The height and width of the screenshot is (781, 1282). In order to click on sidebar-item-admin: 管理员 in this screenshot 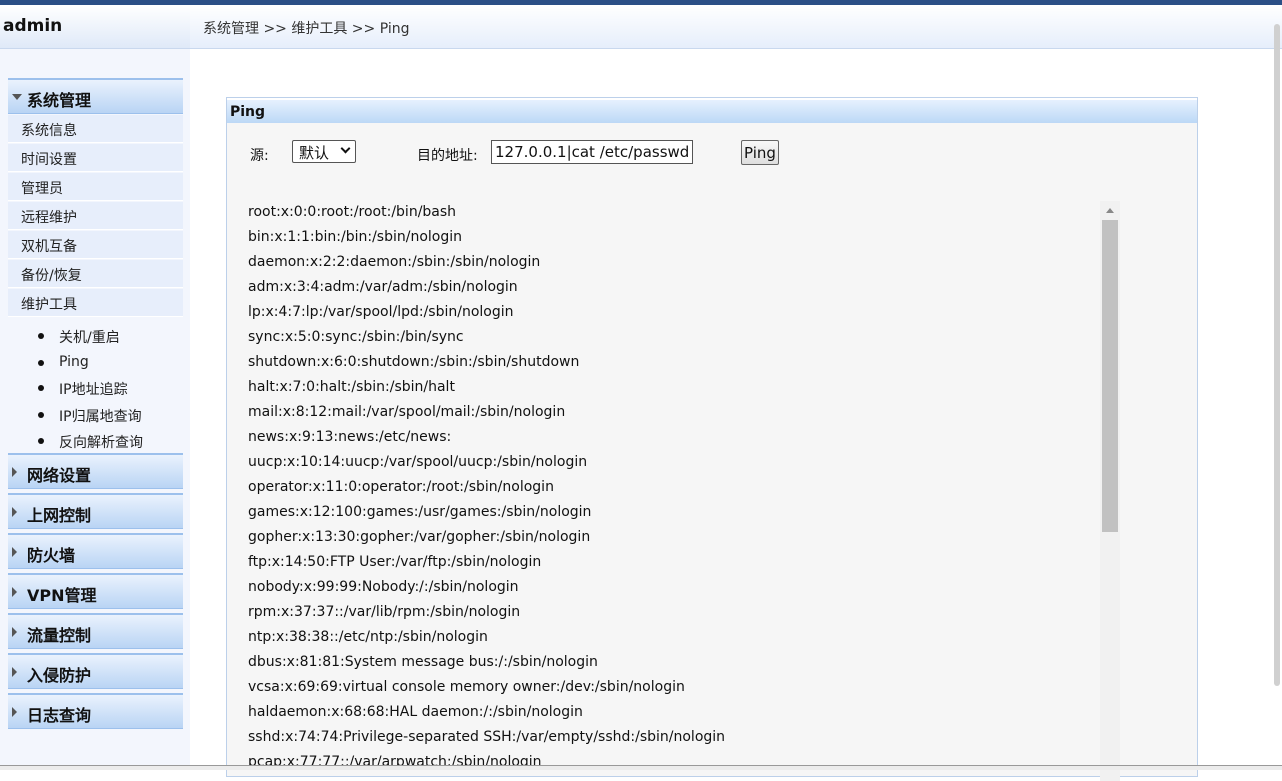, I will do `click(95, 187)`.